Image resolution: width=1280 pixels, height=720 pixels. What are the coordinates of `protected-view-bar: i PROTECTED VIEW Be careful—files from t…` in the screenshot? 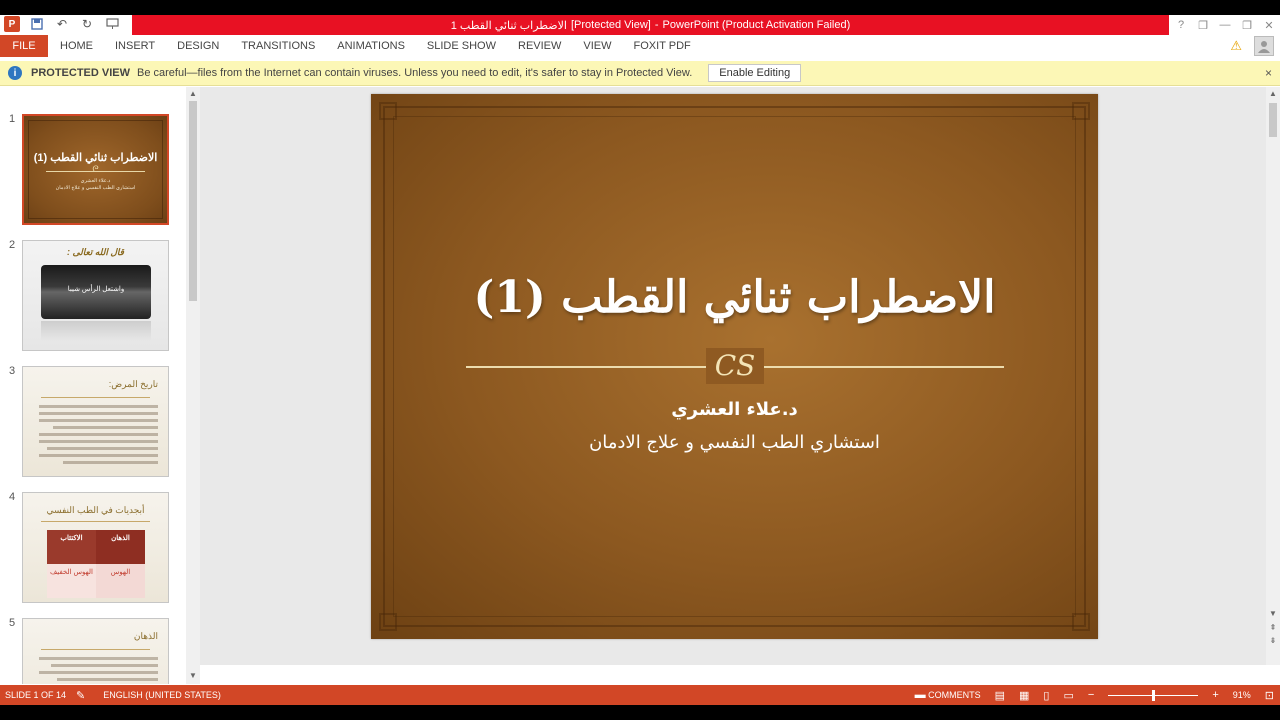 It's located at (640, 73).